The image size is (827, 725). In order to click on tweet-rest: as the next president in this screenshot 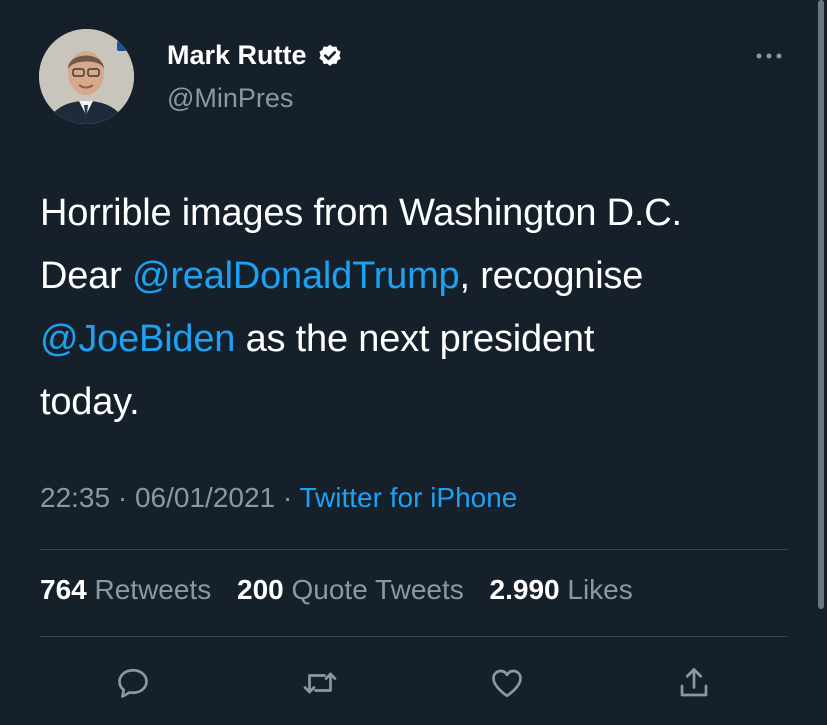, I will do `click(415, 339)`.